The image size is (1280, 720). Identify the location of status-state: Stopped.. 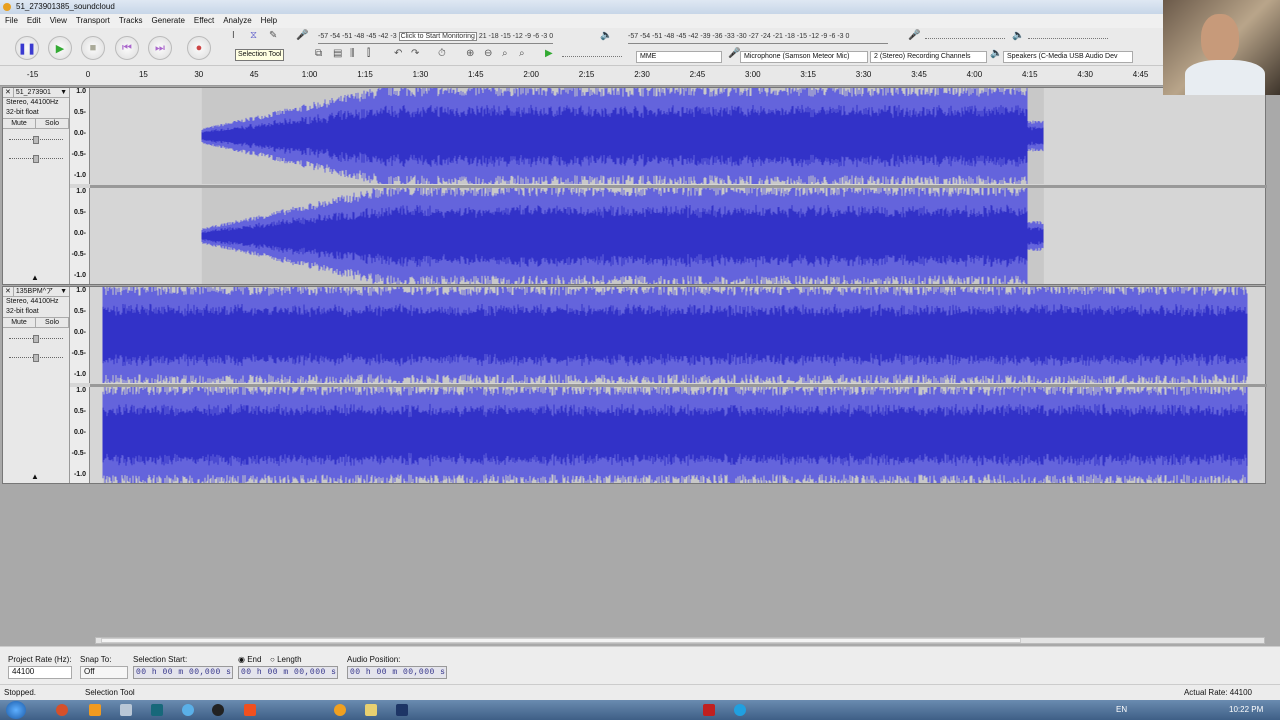
(20, 692).